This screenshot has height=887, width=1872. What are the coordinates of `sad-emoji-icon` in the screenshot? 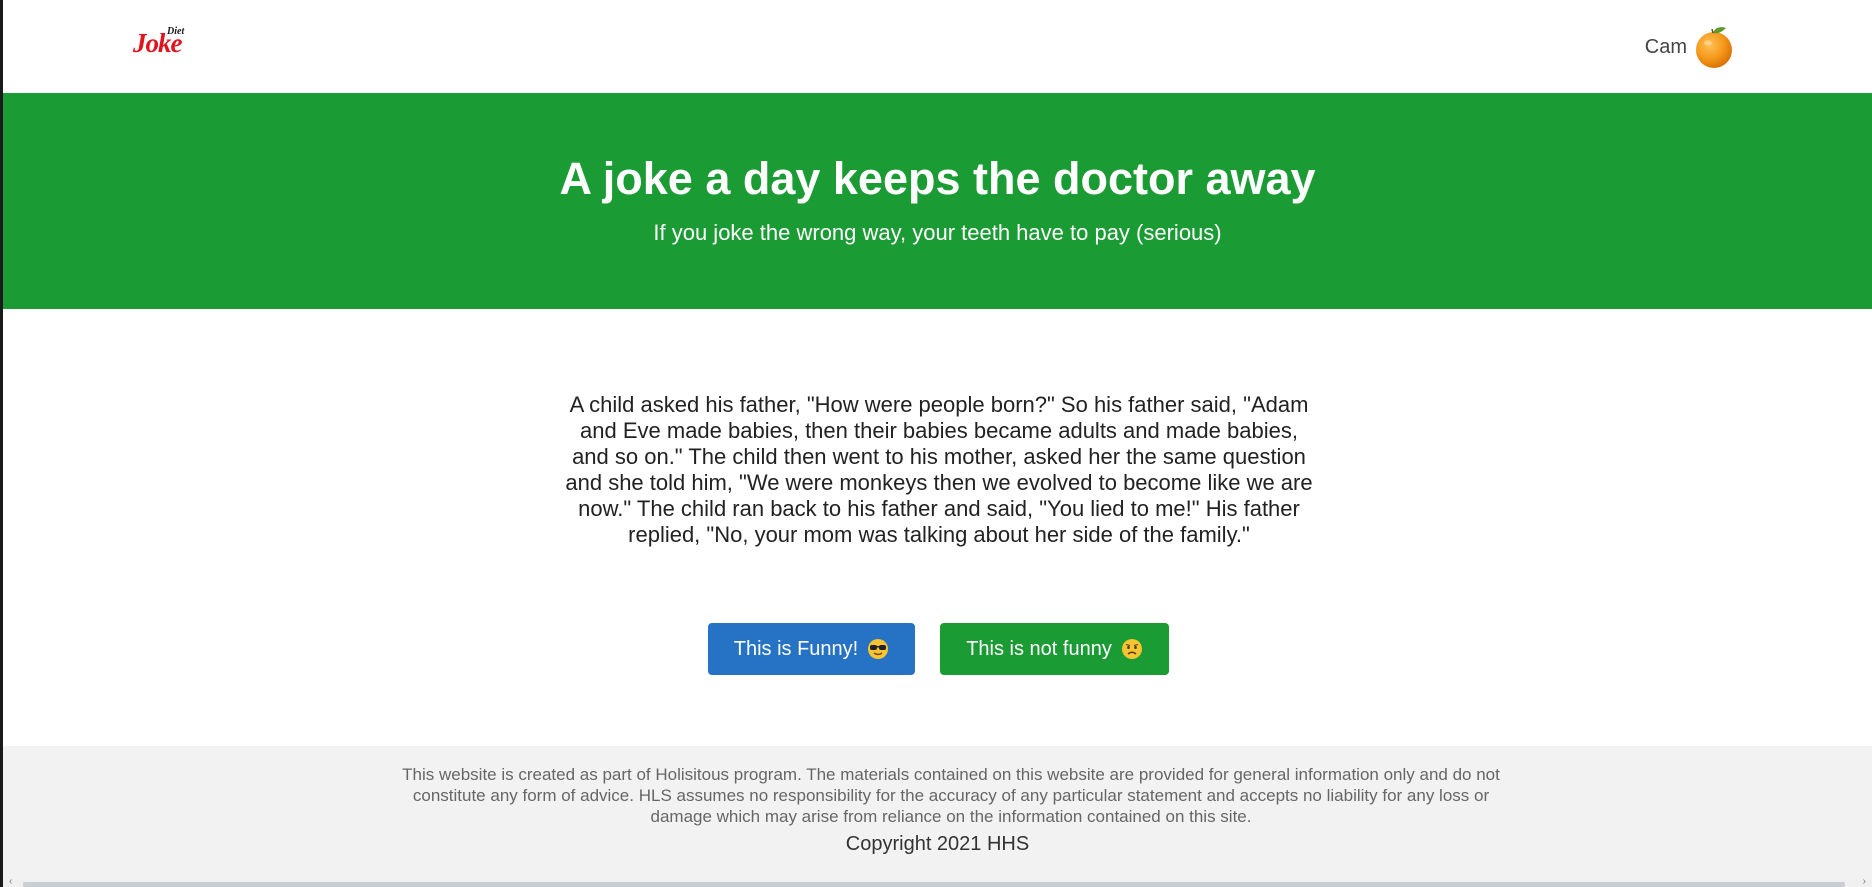 It's located at (1131, 649).